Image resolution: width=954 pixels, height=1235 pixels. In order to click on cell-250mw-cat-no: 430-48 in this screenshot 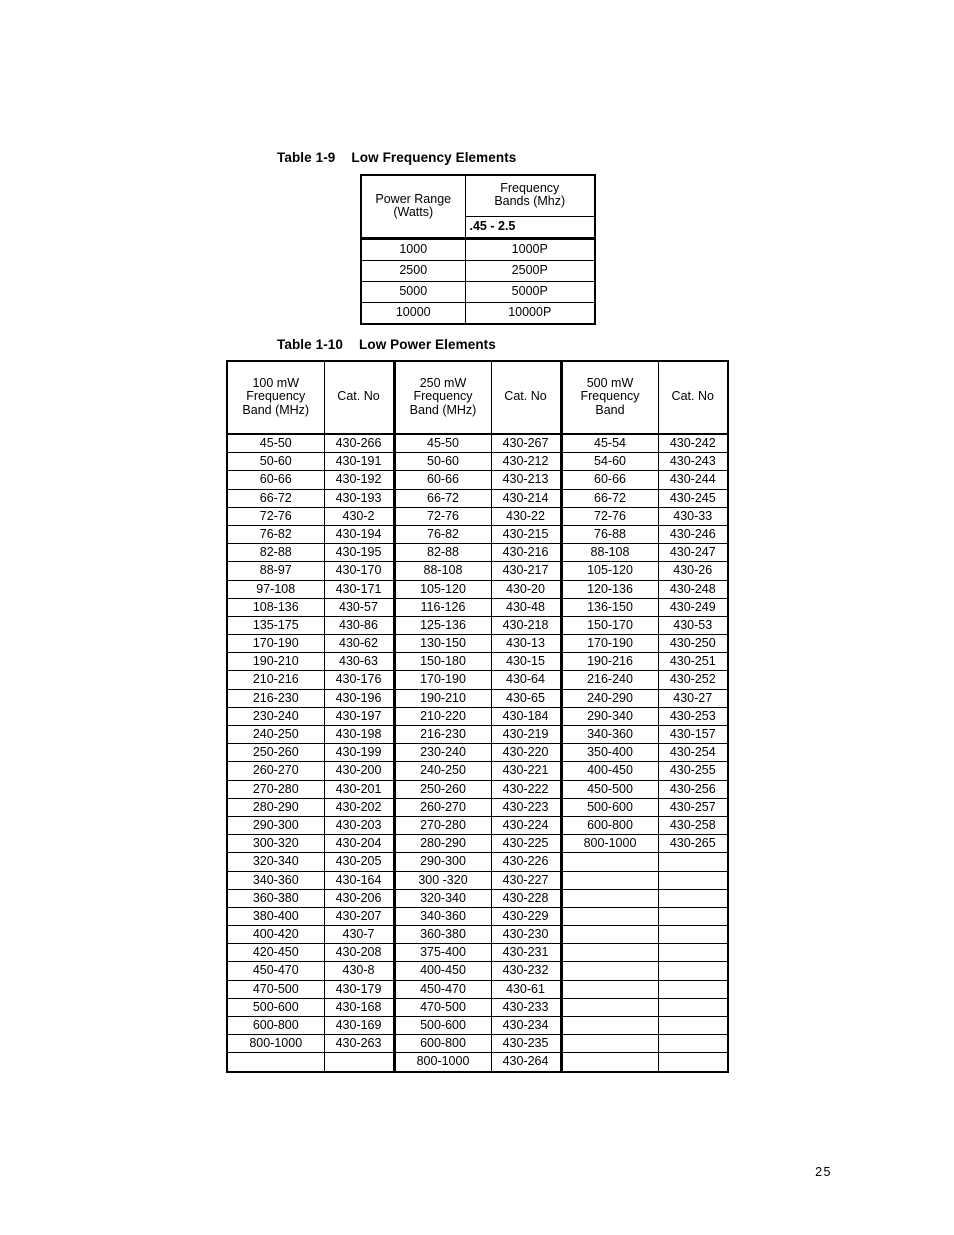, I will do `click(526, 607)`.